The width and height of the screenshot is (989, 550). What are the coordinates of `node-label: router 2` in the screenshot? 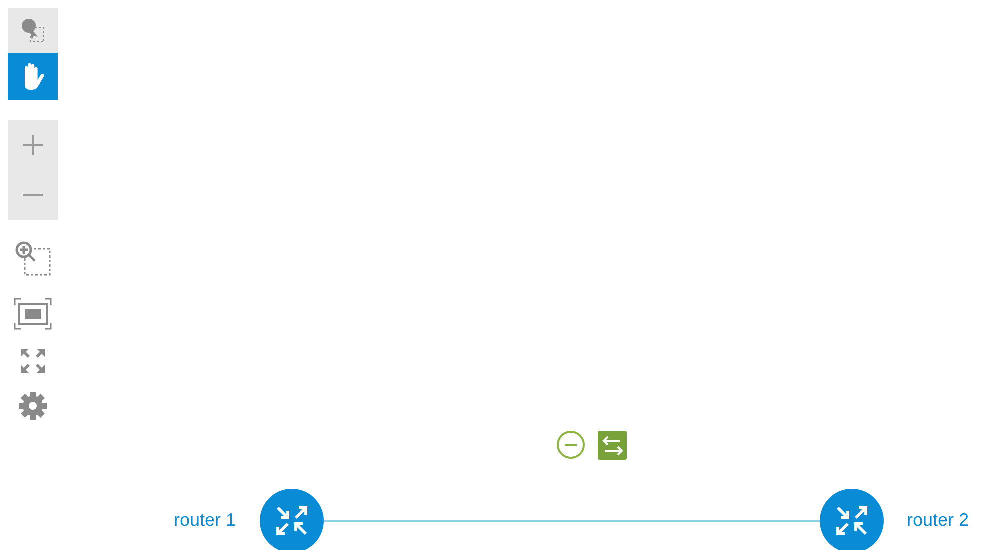 It's located at (938, 520).